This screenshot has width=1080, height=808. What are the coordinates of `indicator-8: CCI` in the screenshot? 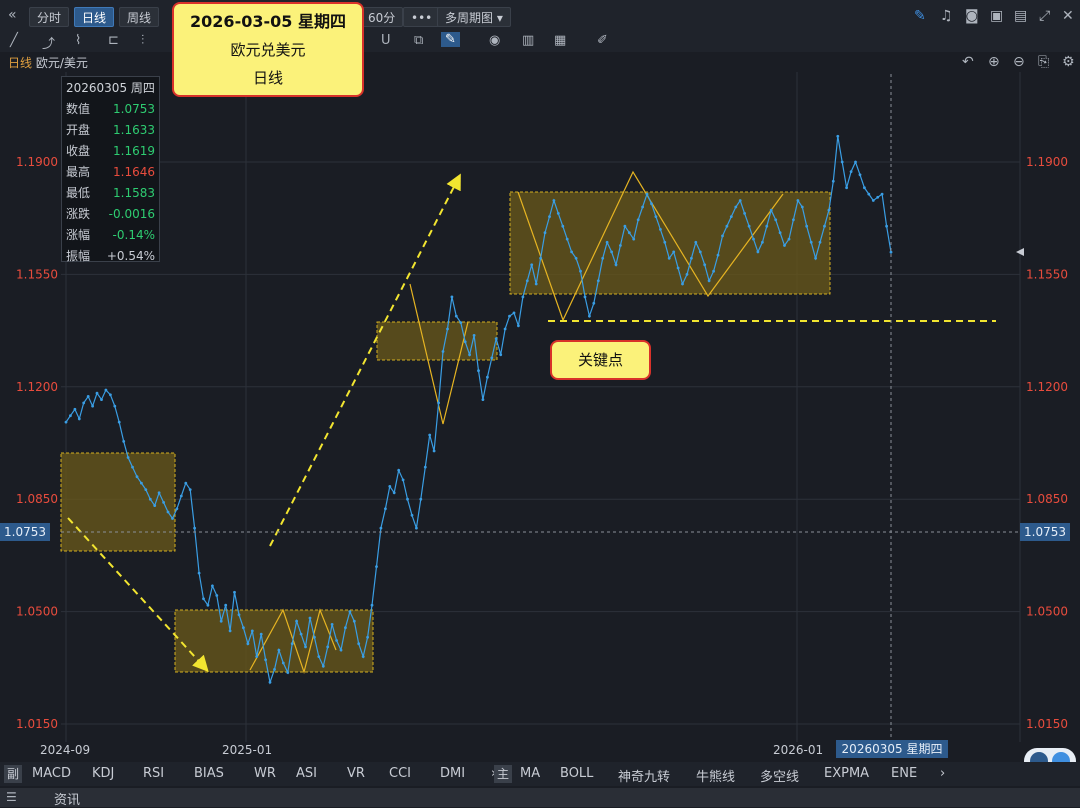 It's located at (400, 773).